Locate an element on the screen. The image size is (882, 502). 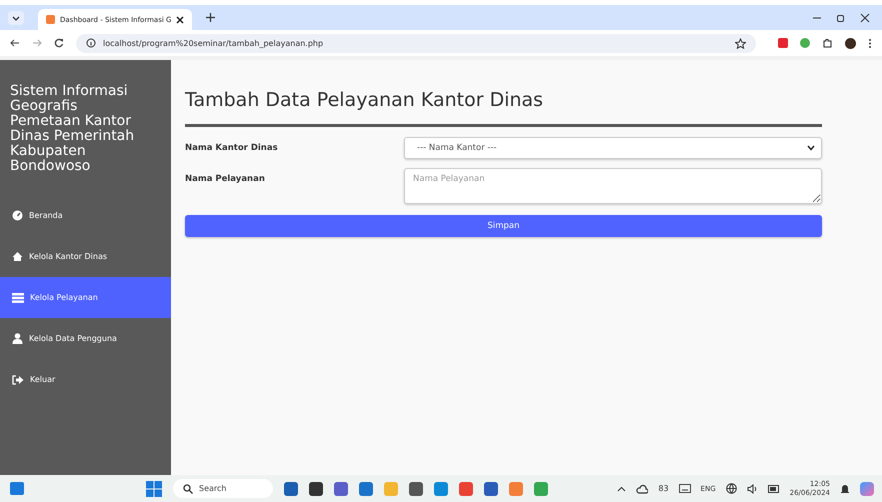
windows-icon is located at coordinates (154, 488).